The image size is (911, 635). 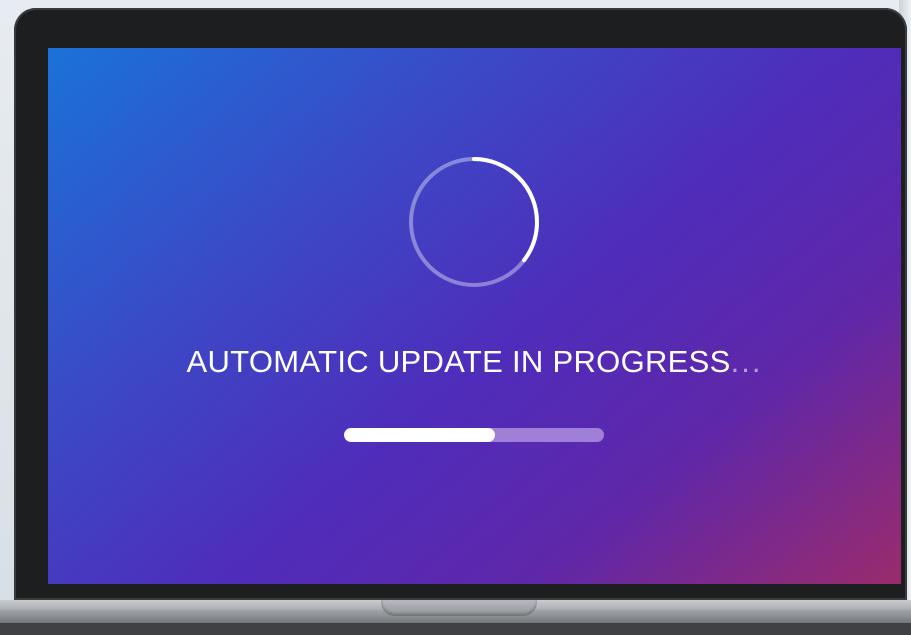 I want to click on status-label: AUTOMATIC UPDATE IN PROGRESS, so click(x=458, y=361).